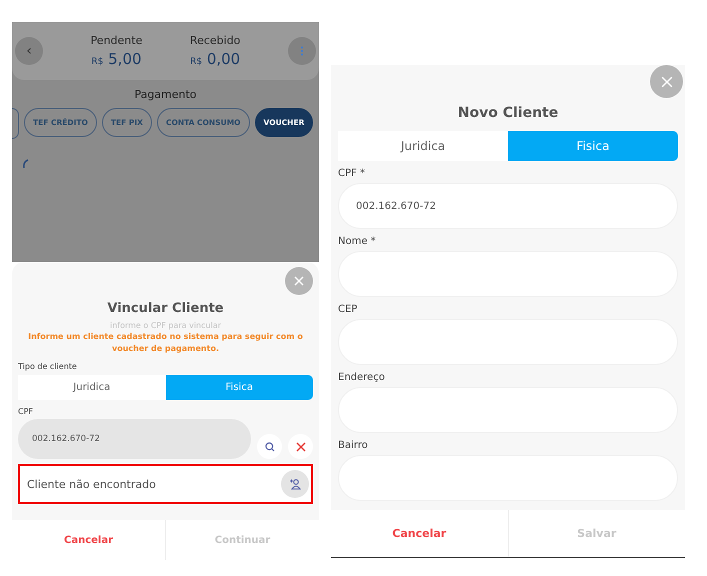 The height and width of the screenshot is (576, 707). Describe the element at coordinates (116, 59) in the screenshot. I see `pending-amount: R$ 5,00` at that location.